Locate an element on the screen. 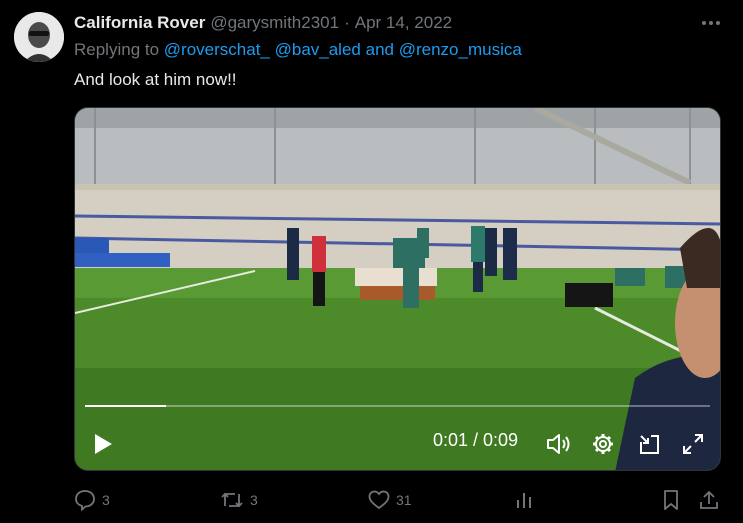  gear-icon is located at coordinates (603, 444).